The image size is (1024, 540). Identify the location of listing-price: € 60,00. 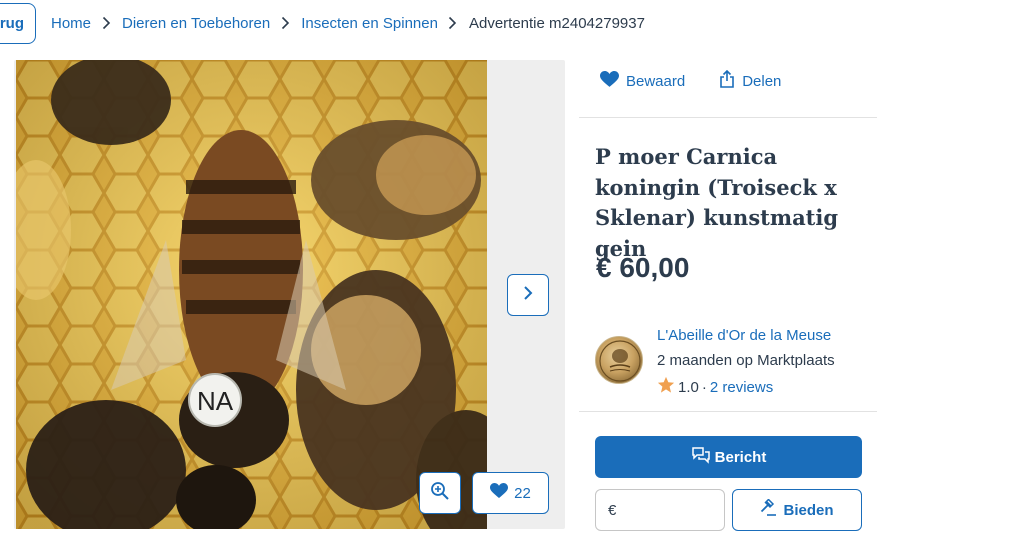
(643, 267).